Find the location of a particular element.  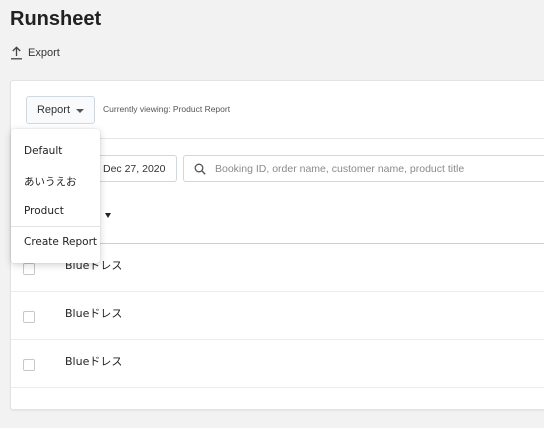

menu-item-product: Product is located at coordinates (55, 211).